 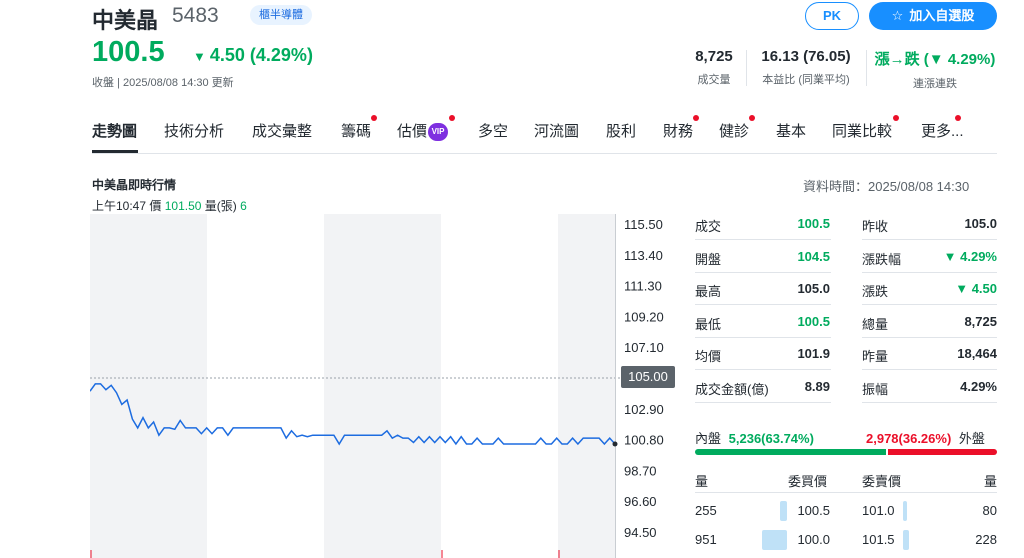 What do you see at coordinates (423, 130) in the screenshot?
I see `tab-valuation: 估價 VIP` at bounding box center [423, 130].